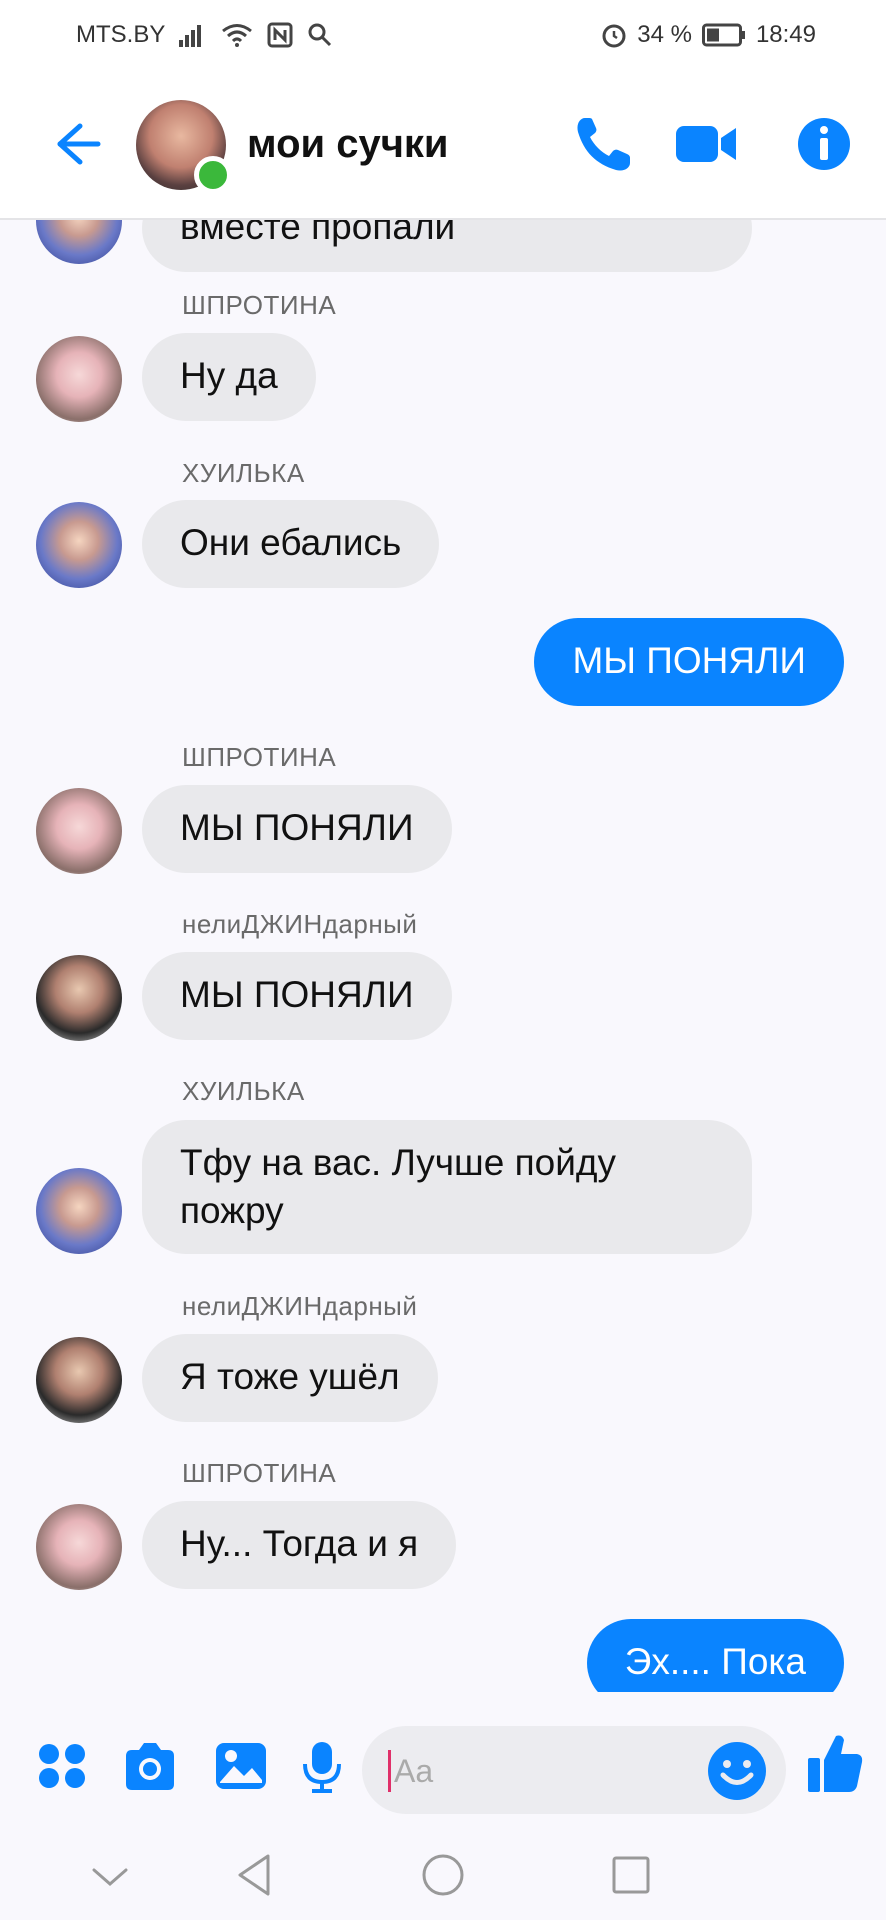  What do you see at coordinates (241, 1766) in the screenshot?
I see `gallery-icon` at bounding box center [241, 1766].